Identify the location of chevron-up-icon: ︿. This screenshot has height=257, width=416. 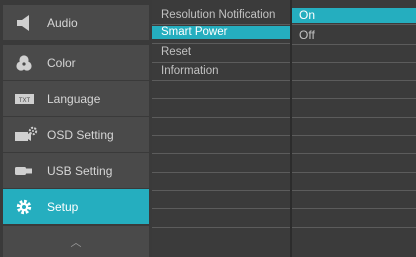
(76, 242).